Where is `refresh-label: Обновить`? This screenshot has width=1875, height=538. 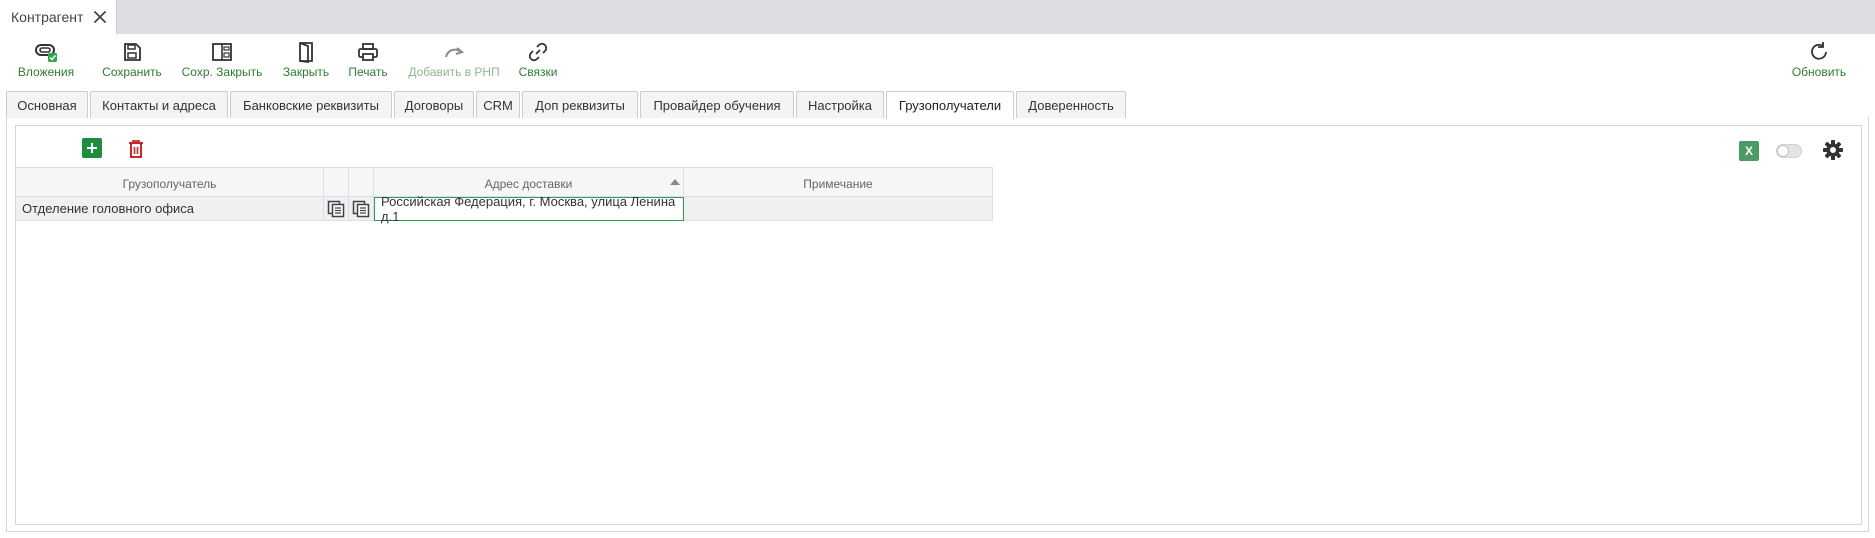
refresh-label: Обновить is located at coordinates (1819, 72).